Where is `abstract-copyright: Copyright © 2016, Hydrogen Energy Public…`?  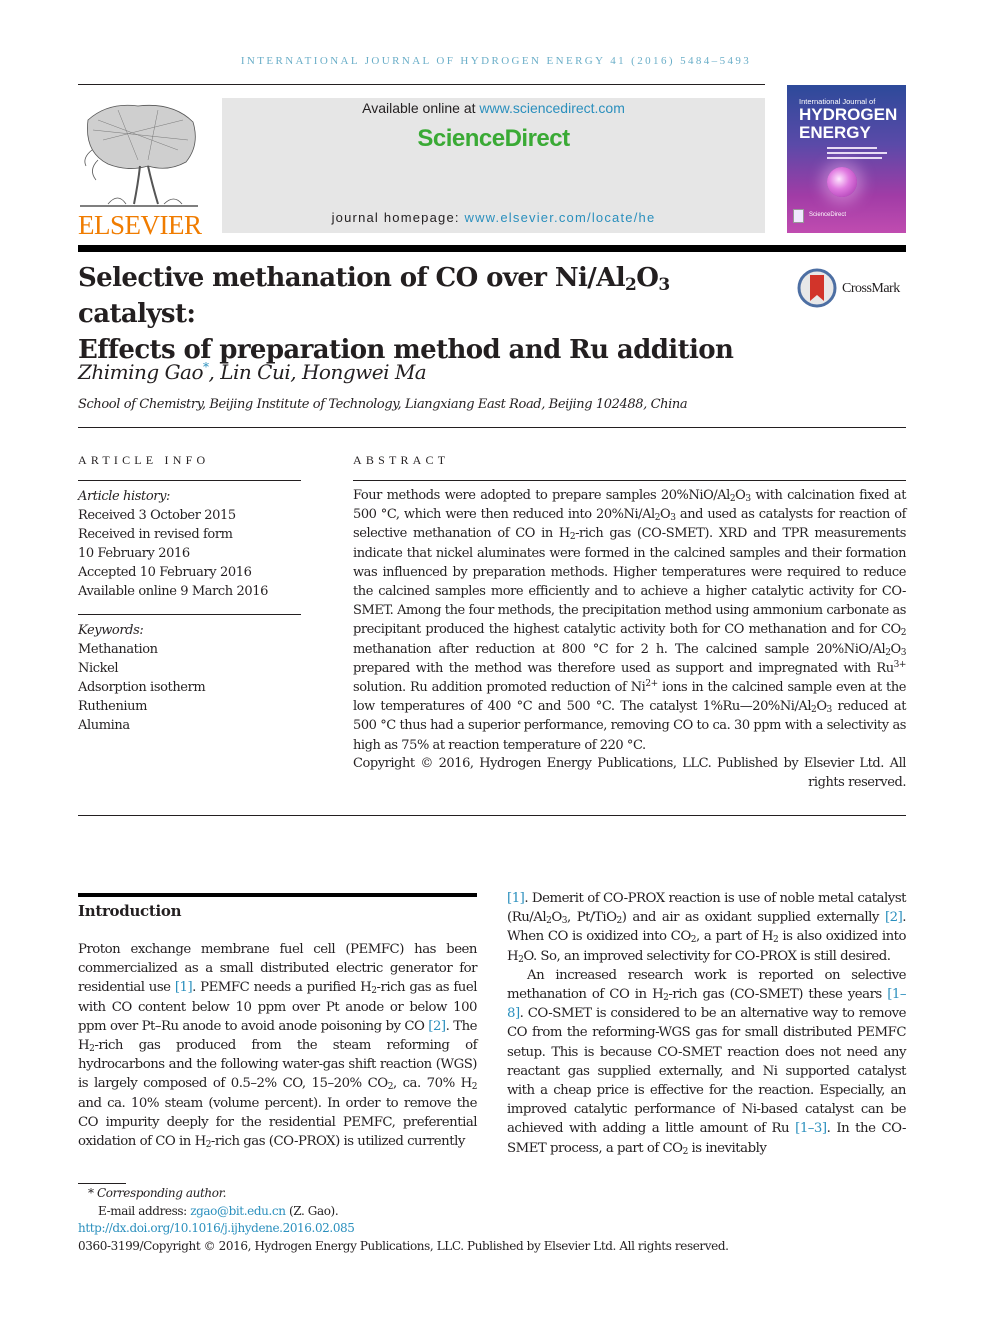
abstract-copyright: Copyright © 2016, Hydrogen Energy Public… is located at coordinates (629, 773).